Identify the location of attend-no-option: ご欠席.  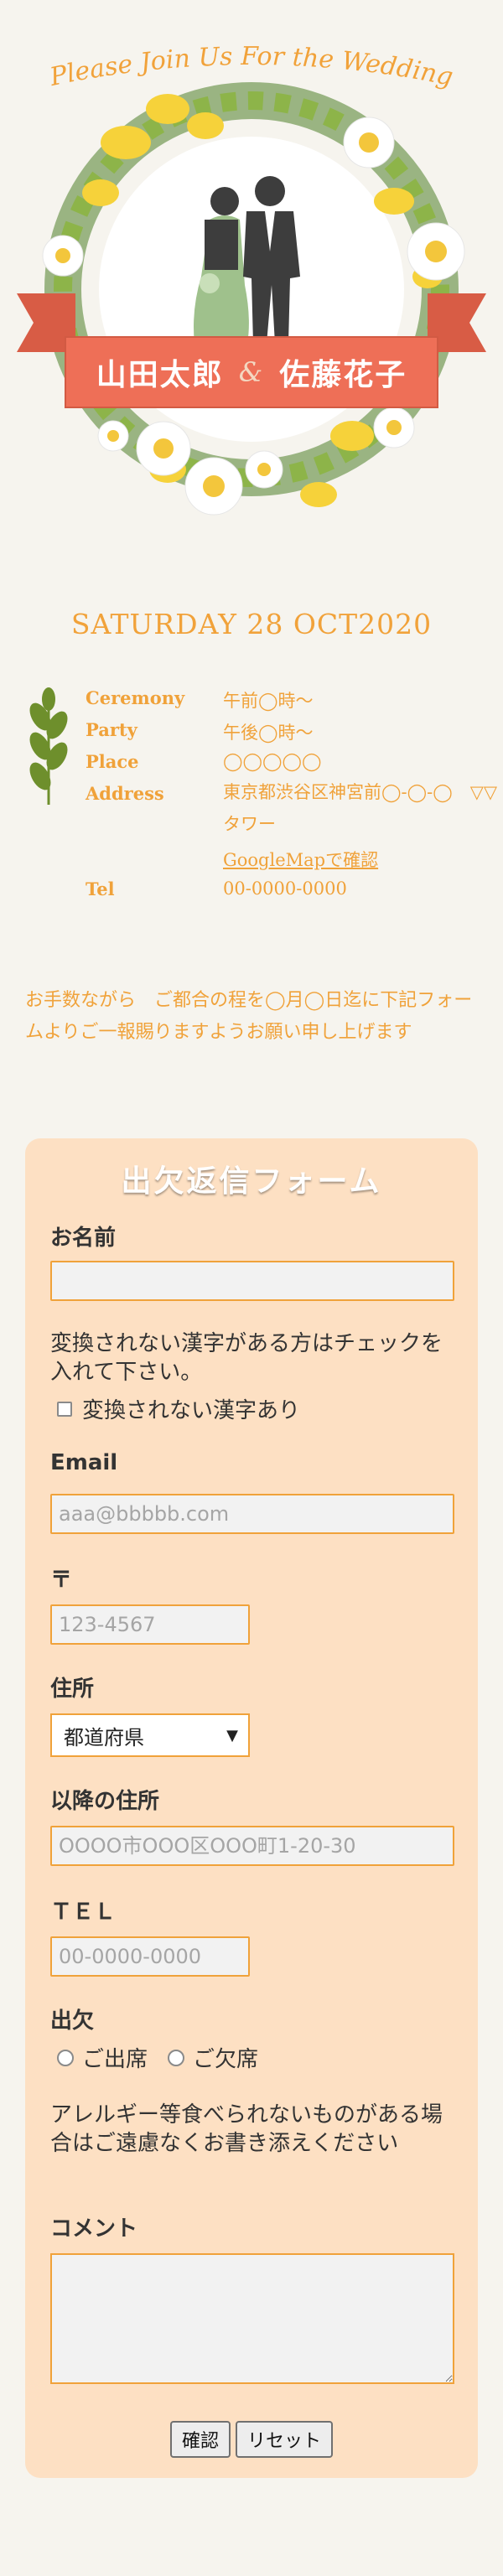
(213, 2057).